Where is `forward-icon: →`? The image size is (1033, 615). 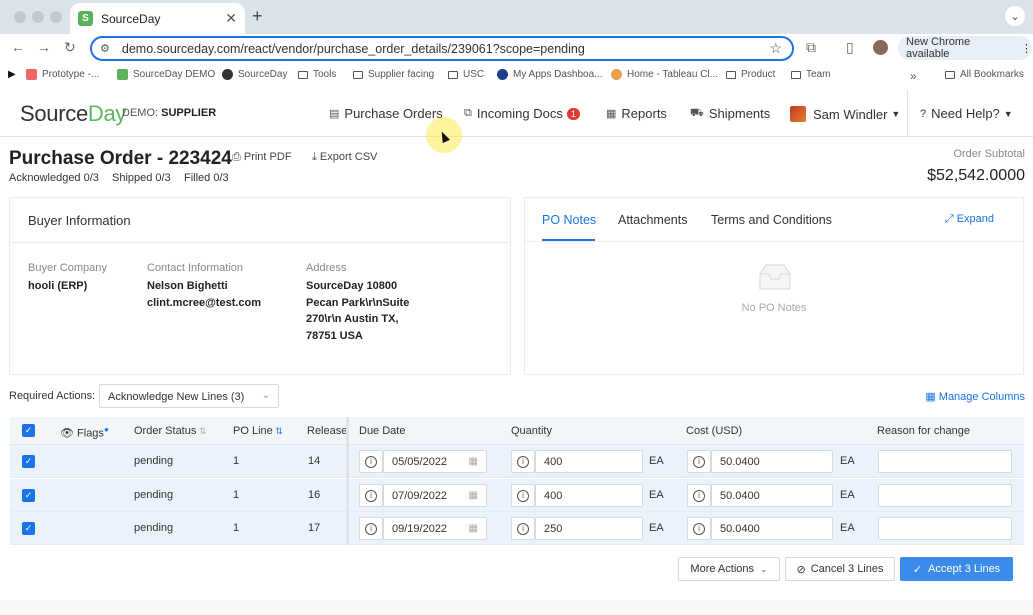
forward-icon: → is located at coordinates (44, 47).